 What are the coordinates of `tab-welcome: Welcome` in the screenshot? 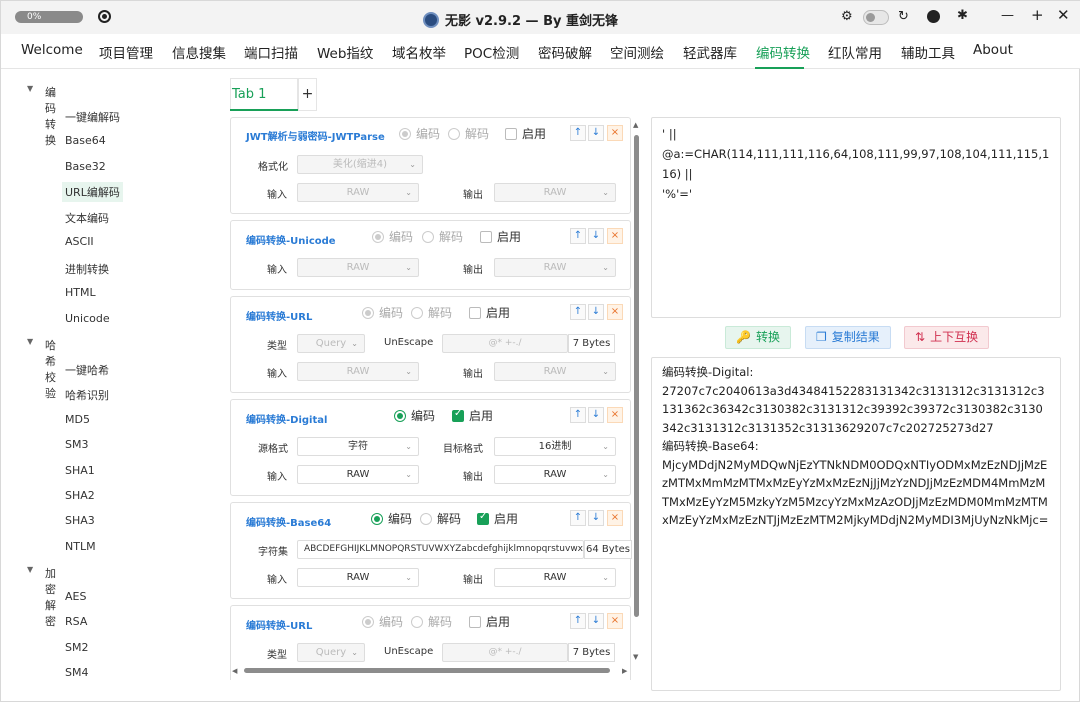 It's located at (52, 50).